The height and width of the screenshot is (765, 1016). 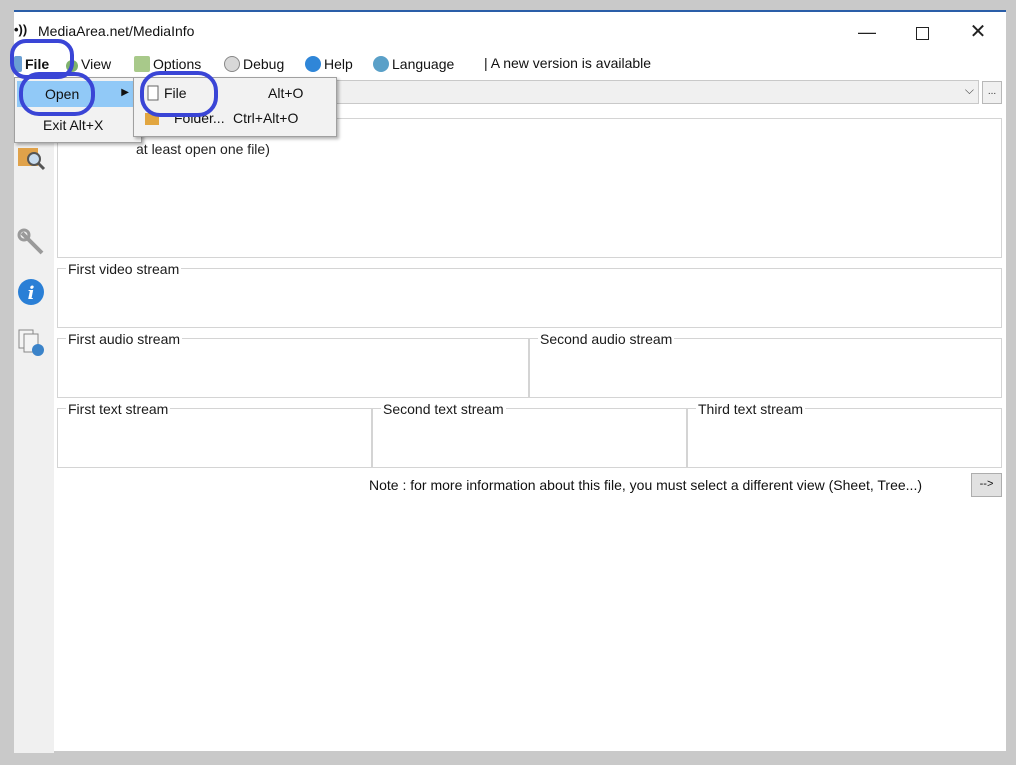 I want to click on annotation-circle-submenu-file, so click(x=179, y=94).